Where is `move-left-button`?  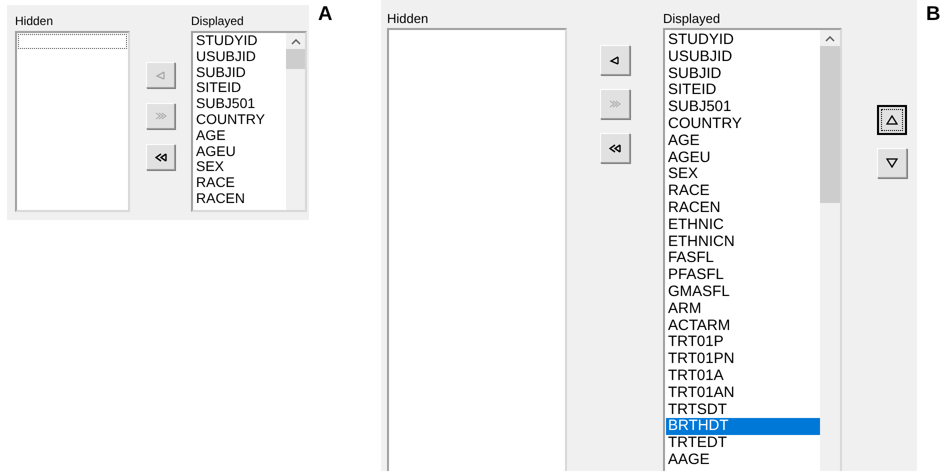 move-left-button is located at coordinates (615, 60).